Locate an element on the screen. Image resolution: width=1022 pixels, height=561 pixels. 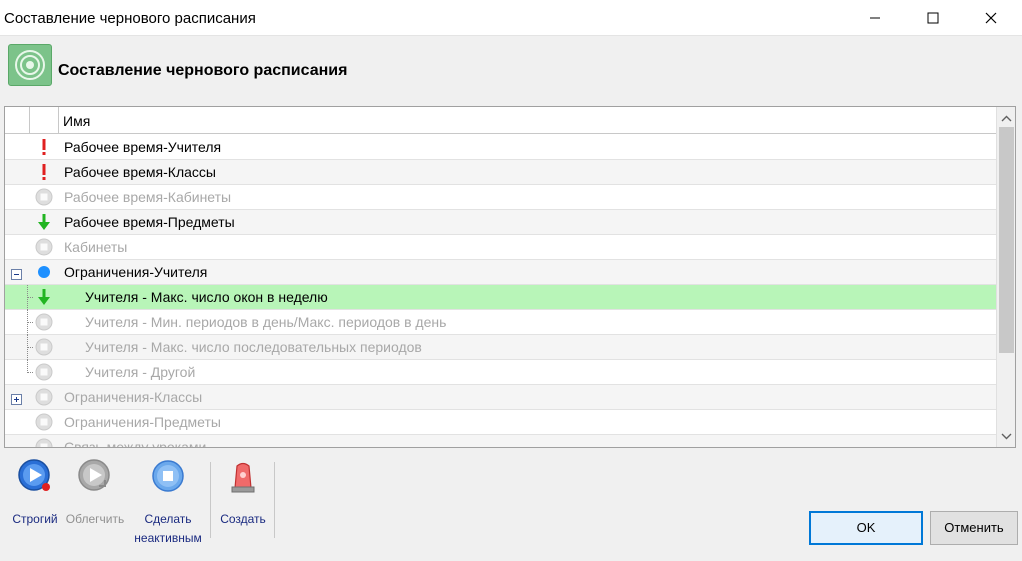
table-row: Рабочее время-Классы is located at coordinates (501, 172).